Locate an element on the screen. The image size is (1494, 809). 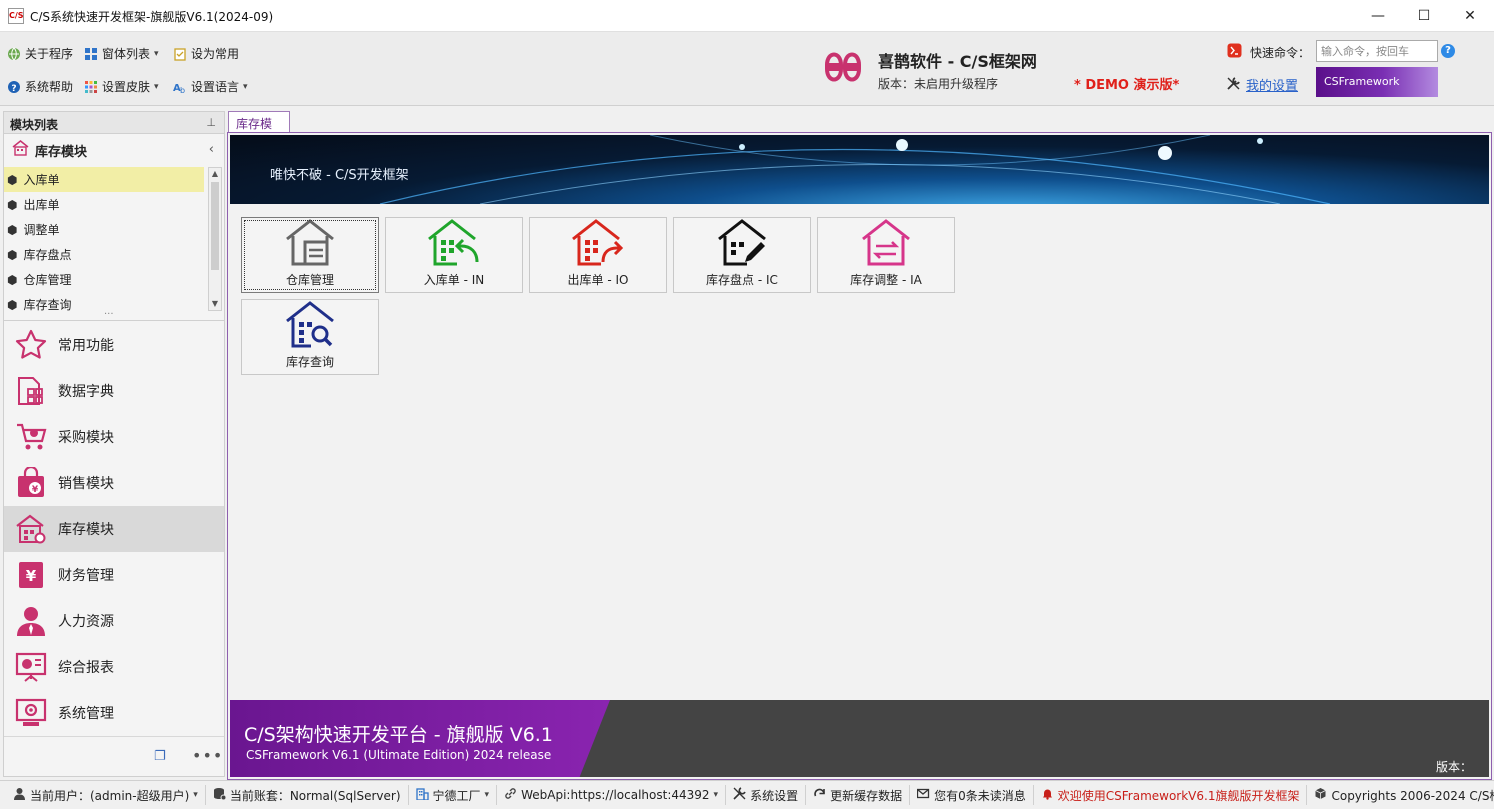
windows-icon is located at coordinates (90, 53).